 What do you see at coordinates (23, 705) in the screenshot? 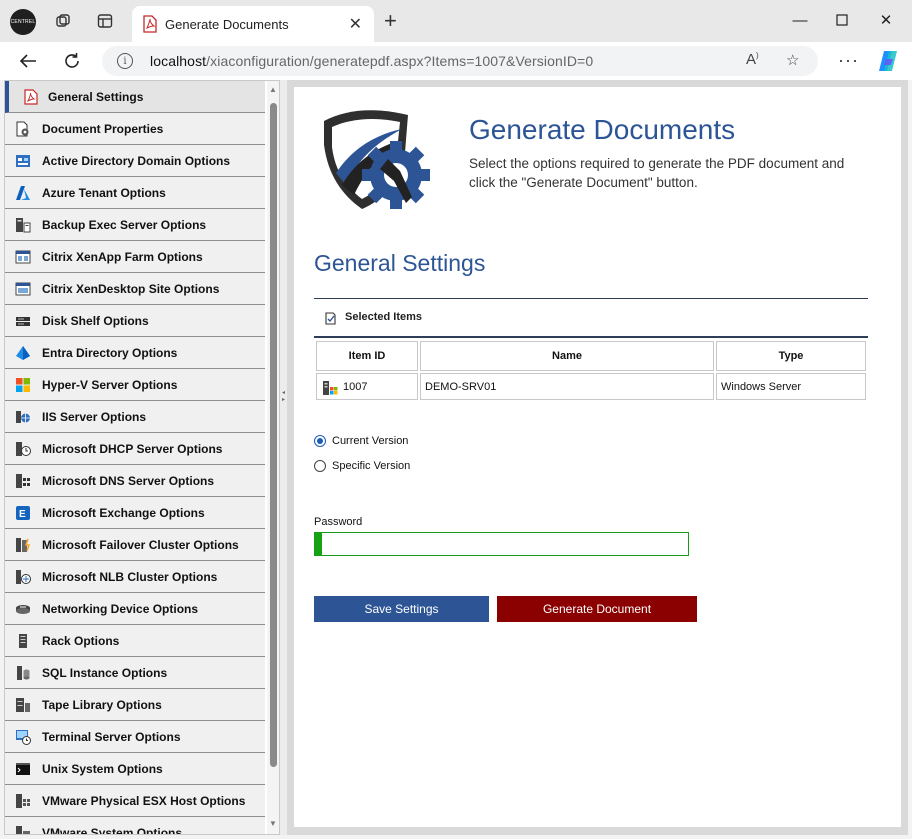
I see `tape-library-icon` at bounding box center [23, 705].